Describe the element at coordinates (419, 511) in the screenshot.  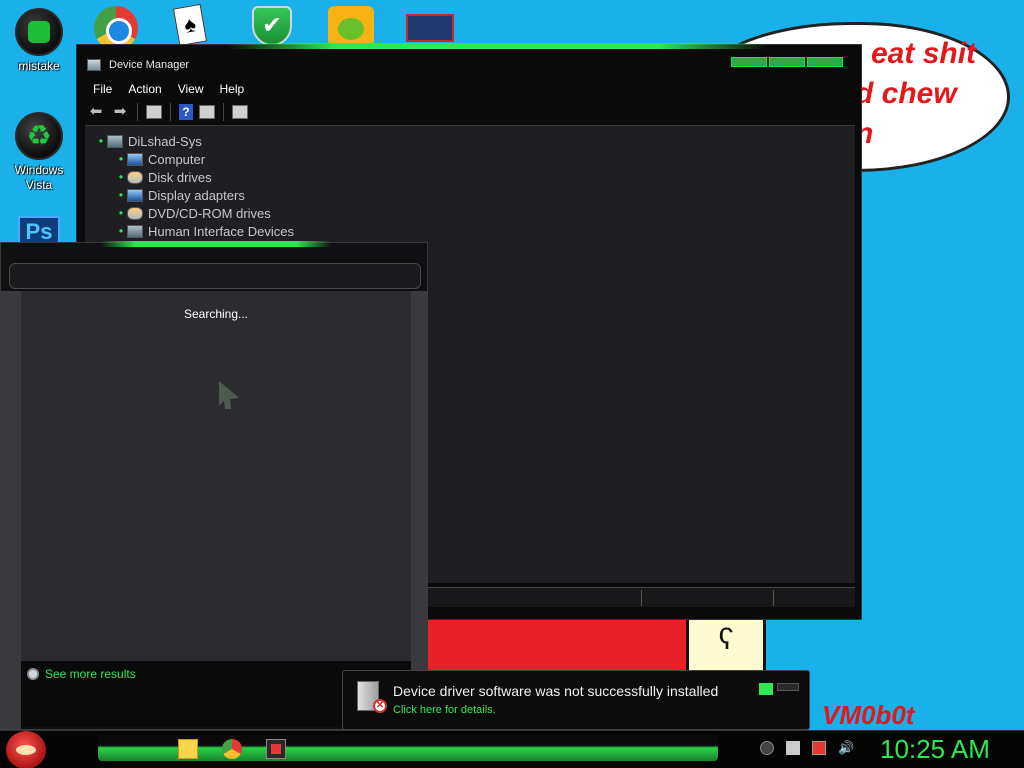
I see `panel-right-edge` at that location.